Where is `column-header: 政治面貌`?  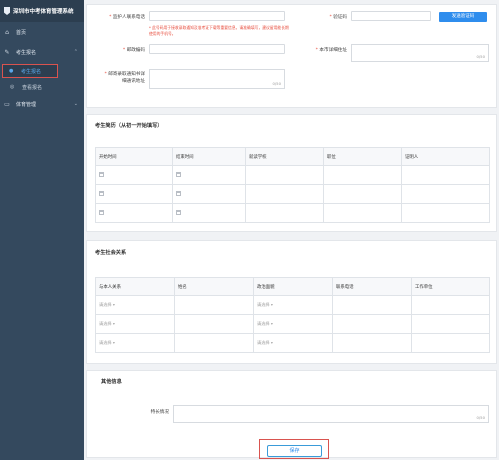
column-header: 政治面貌 is located at coordinates (293, 286).